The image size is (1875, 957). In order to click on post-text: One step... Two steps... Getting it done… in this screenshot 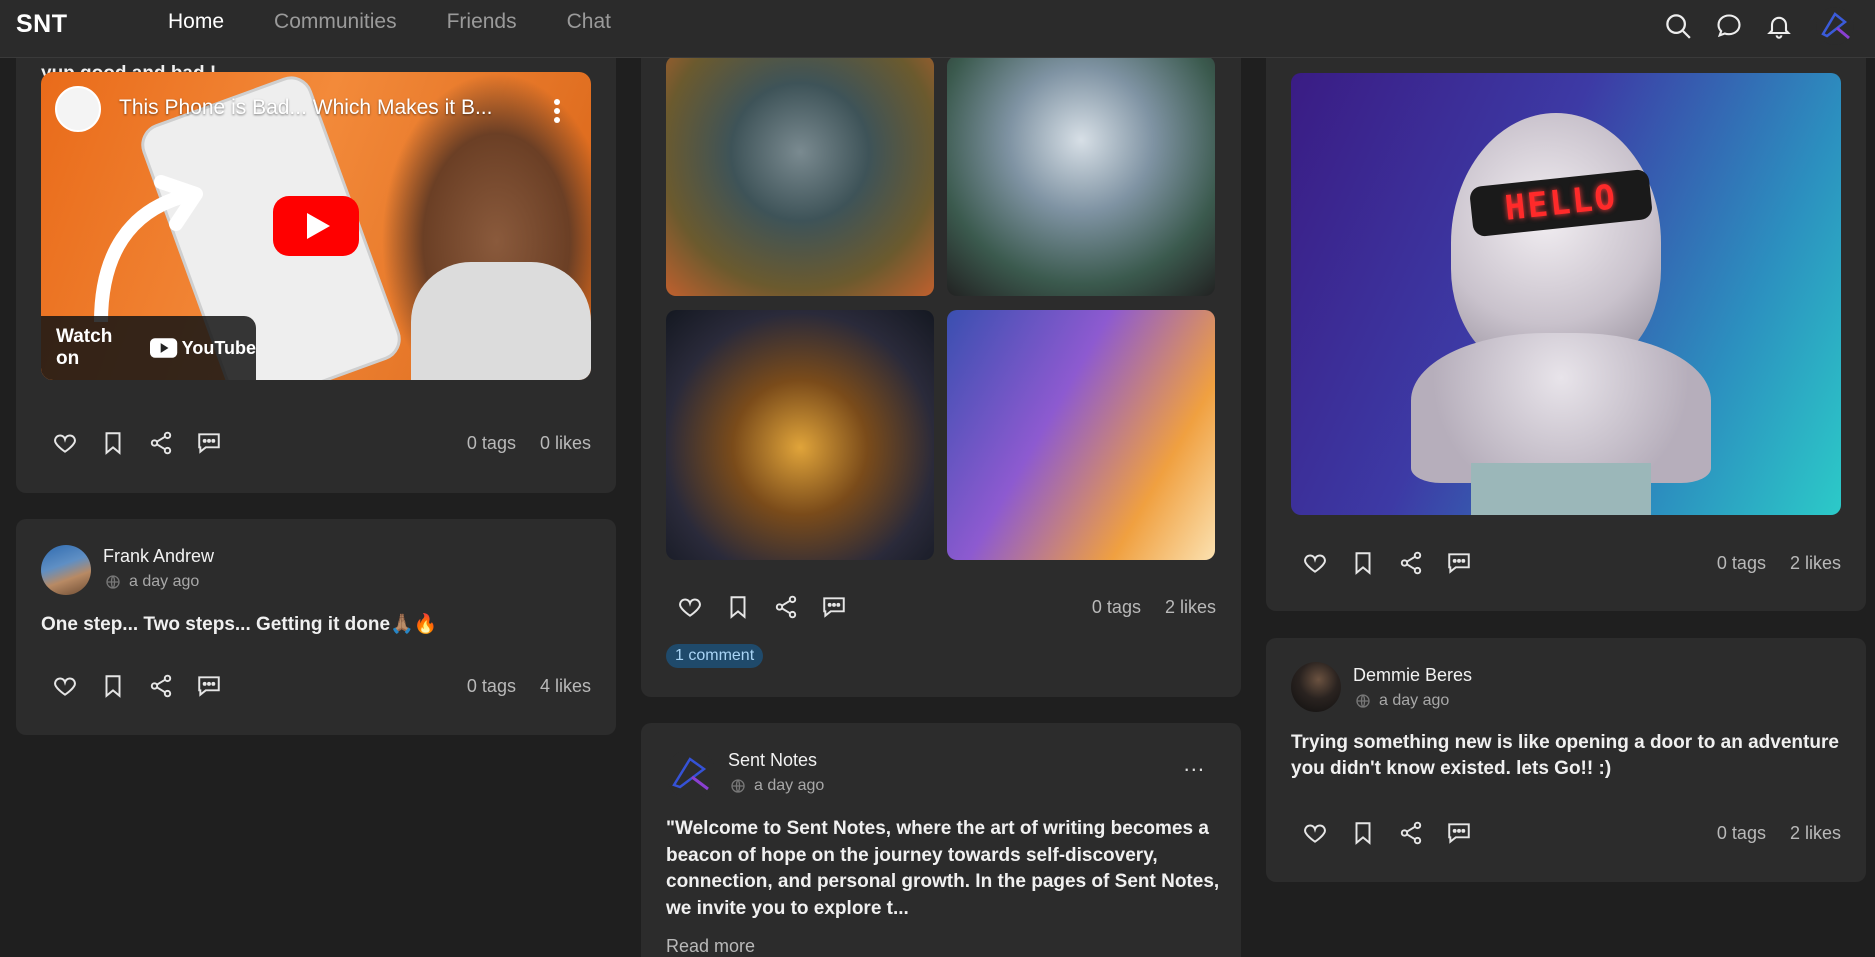, I will do `click(239, 624)`.